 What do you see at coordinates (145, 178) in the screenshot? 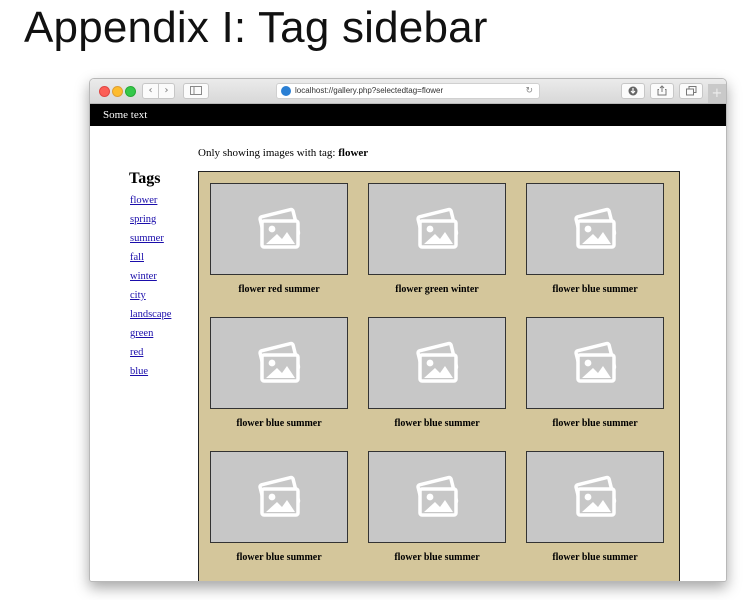
I see `tags-heading: Tags` at bounding box center [145, 178].